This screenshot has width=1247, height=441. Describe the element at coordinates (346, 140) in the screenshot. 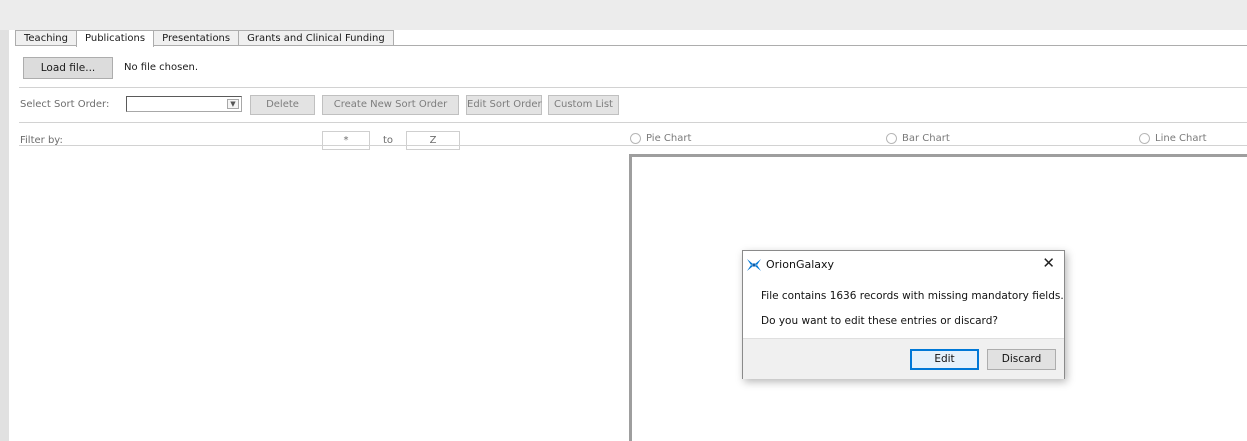

I see `filter-from-input: *` at that location.